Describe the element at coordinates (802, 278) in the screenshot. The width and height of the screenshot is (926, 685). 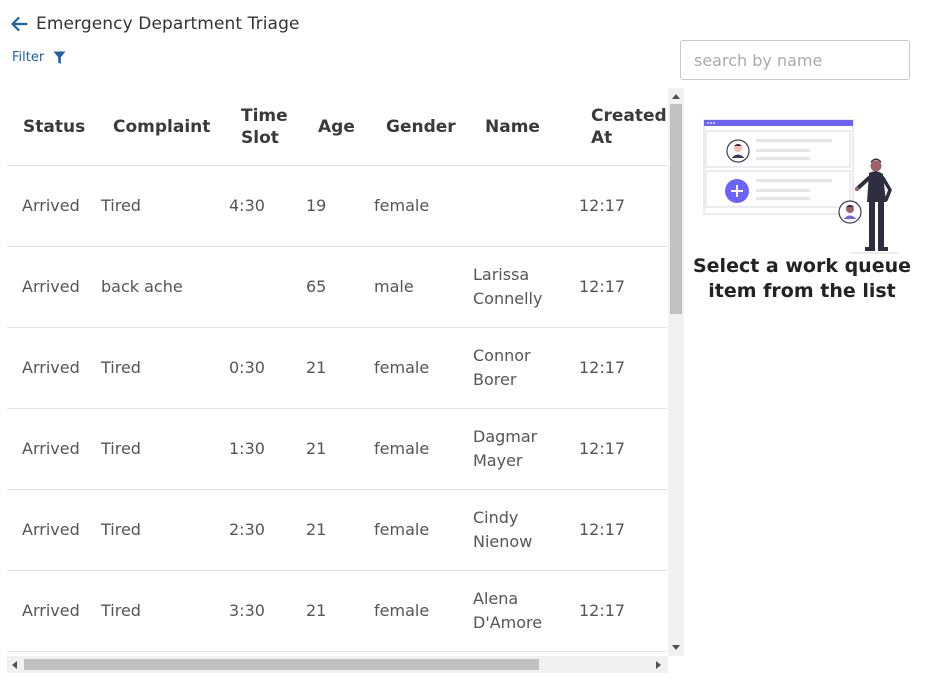
I see `empty-state-message: Select a work queue item from the list` at that location.